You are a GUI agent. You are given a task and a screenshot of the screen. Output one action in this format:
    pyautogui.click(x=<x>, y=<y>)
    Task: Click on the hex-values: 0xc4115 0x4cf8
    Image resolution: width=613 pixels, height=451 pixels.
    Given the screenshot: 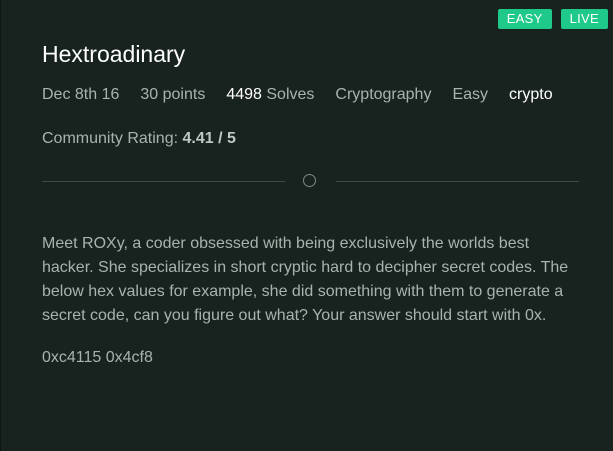 What is the action you would take?
    pyautogui.click(x=97, y=357)
    